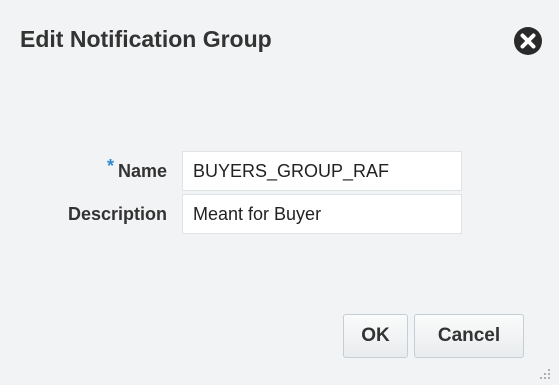  I want to click on name-label-text: Name, so click(142, 171).